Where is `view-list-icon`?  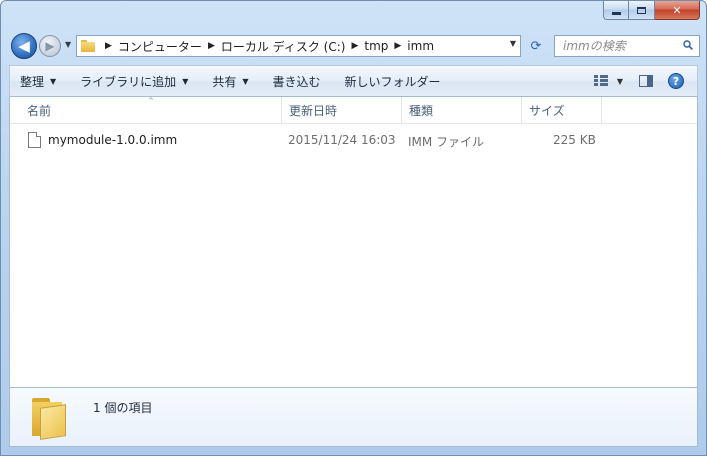
view-list-icon is located at coordinates (601, 81).